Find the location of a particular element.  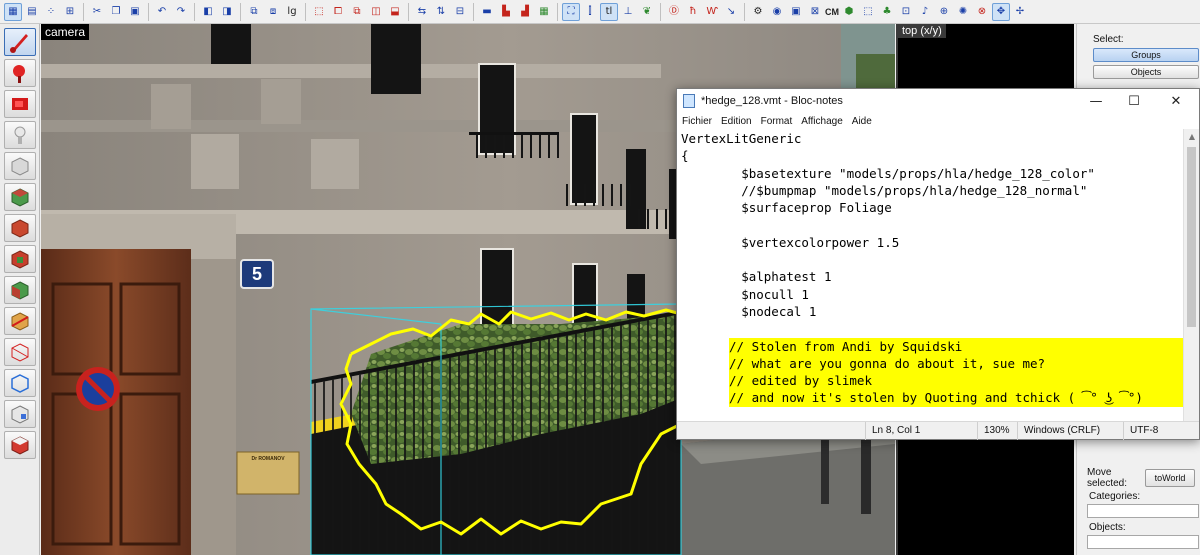

selection-box-icon: ⛶ is located at coordinates (571, 11).